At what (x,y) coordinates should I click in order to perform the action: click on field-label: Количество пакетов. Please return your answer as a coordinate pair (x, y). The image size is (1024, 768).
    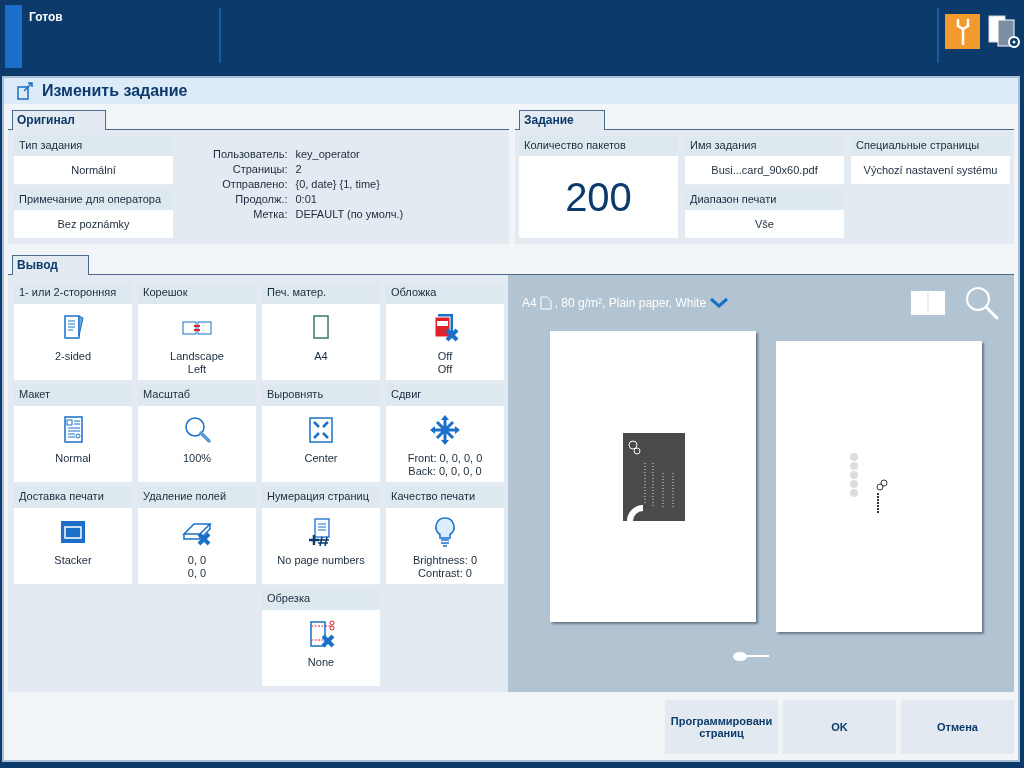
    Looking at the image, I should click on (598, 146).